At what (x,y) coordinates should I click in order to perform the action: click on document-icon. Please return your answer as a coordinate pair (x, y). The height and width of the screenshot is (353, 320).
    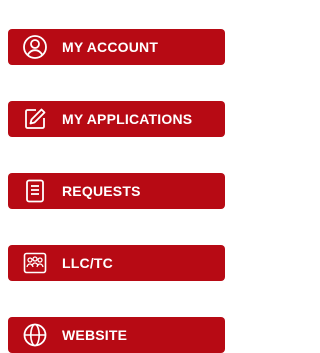
    Looking at the image, I should click on (35, 191).